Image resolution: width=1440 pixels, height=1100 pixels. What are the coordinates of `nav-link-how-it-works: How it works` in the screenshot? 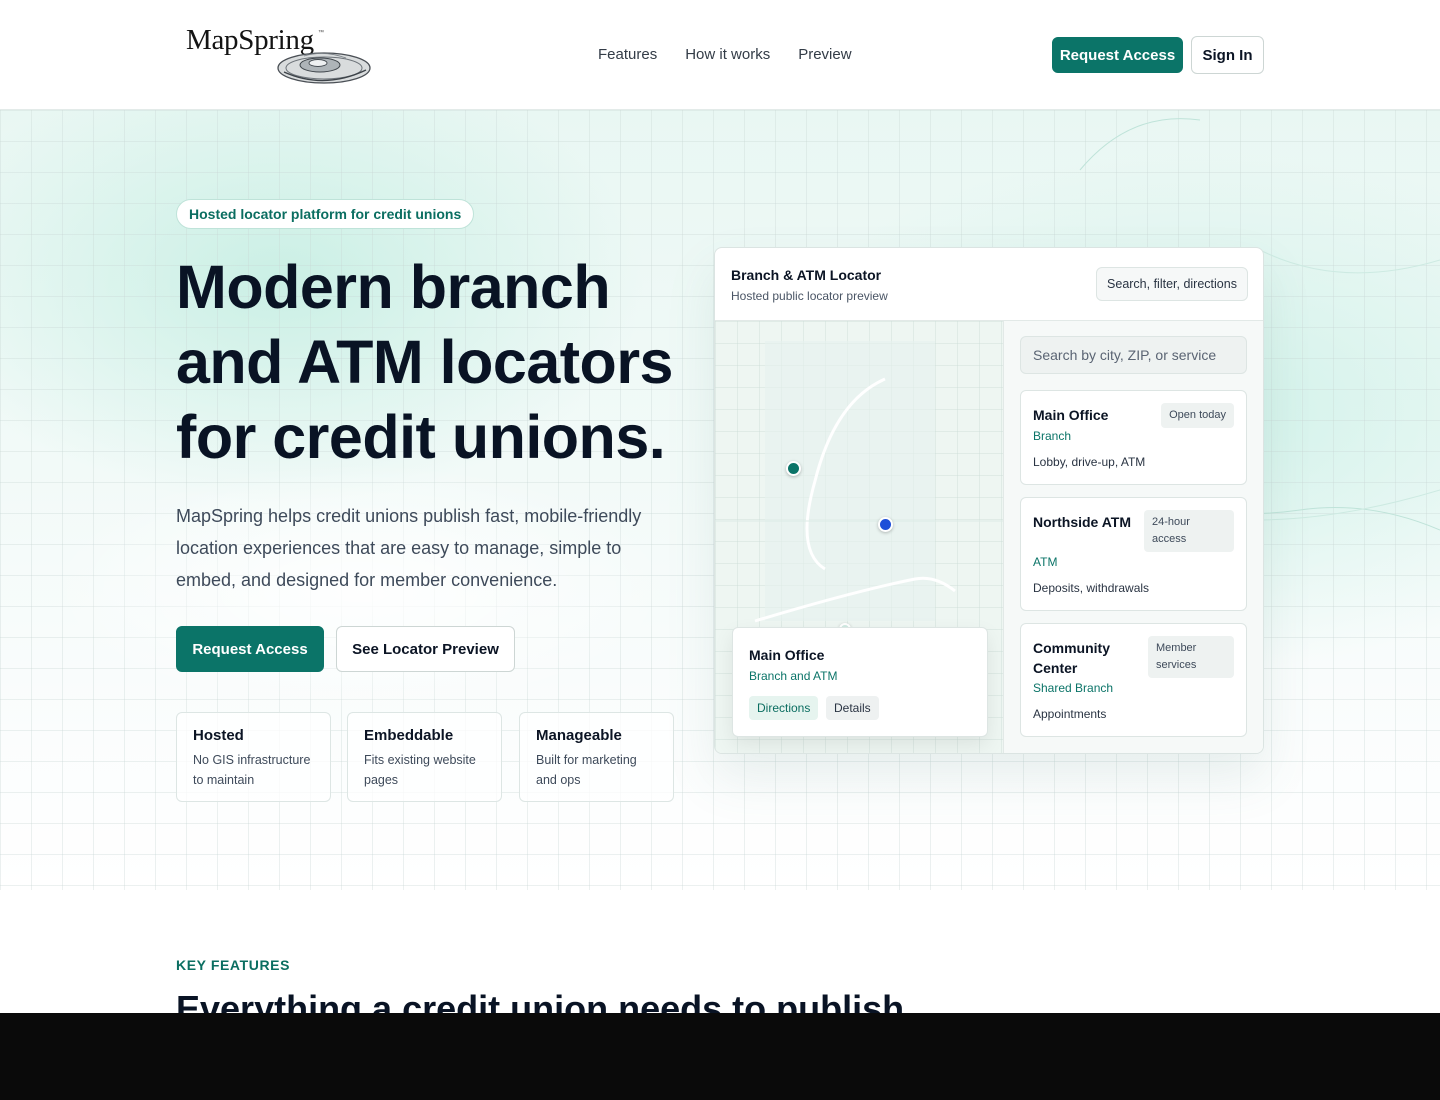 It's located at (727, 54).